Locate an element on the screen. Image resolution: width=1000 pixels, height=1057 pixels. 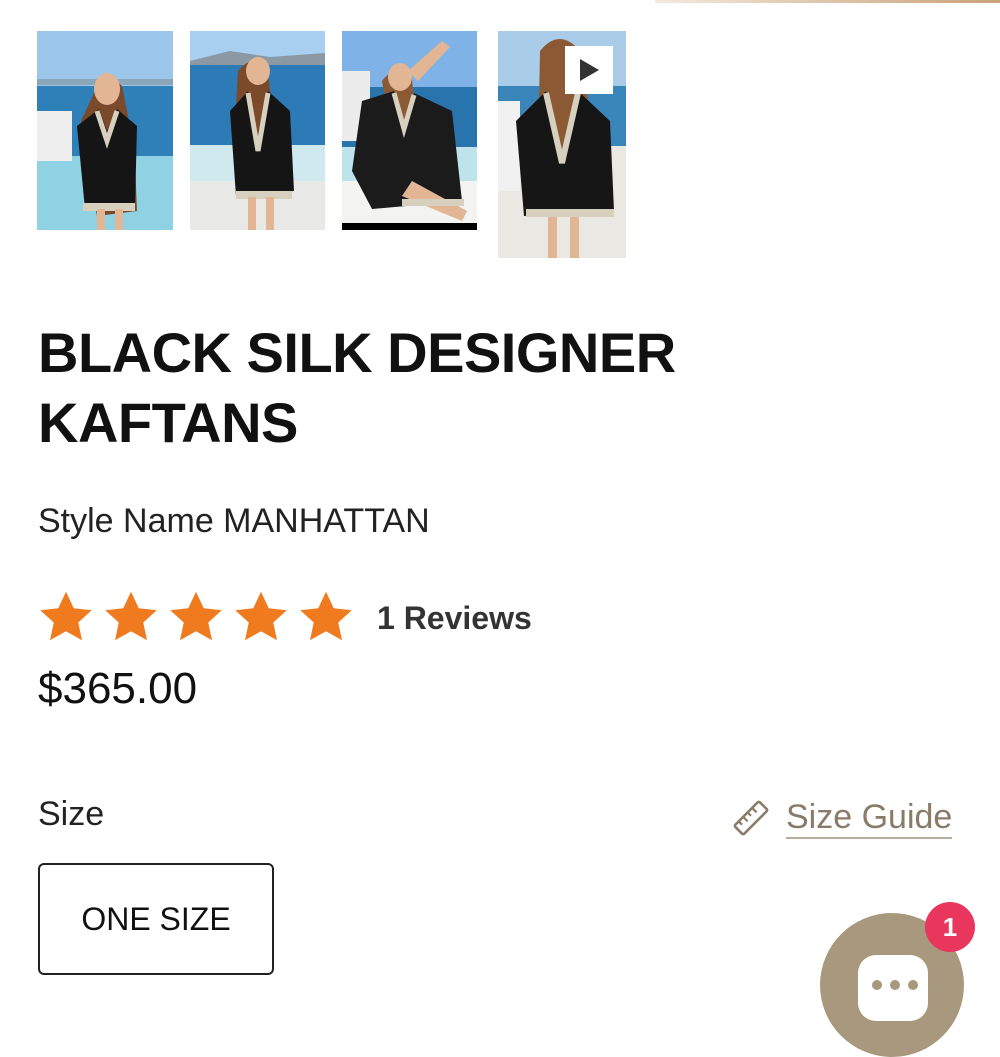
active-thumbnail-indicator is located at coordinates (409, 226).